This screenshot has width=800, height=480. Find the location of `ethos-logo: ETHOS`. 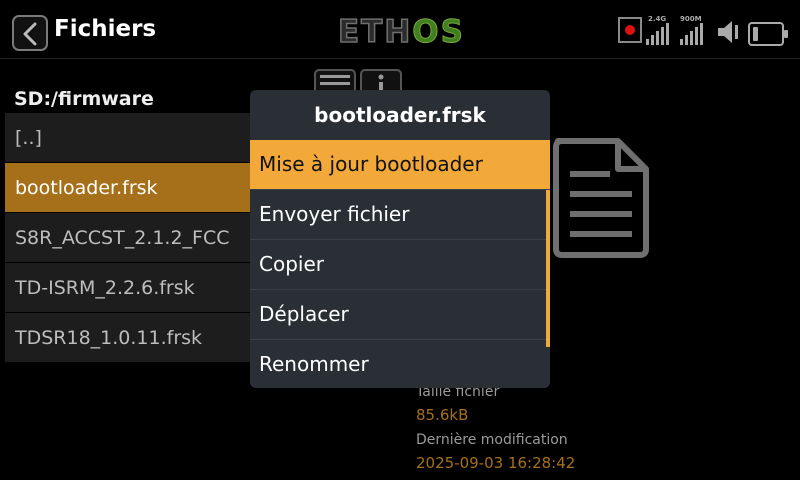

ethos-logo: ETHOS is located at coordinates (401, 32).